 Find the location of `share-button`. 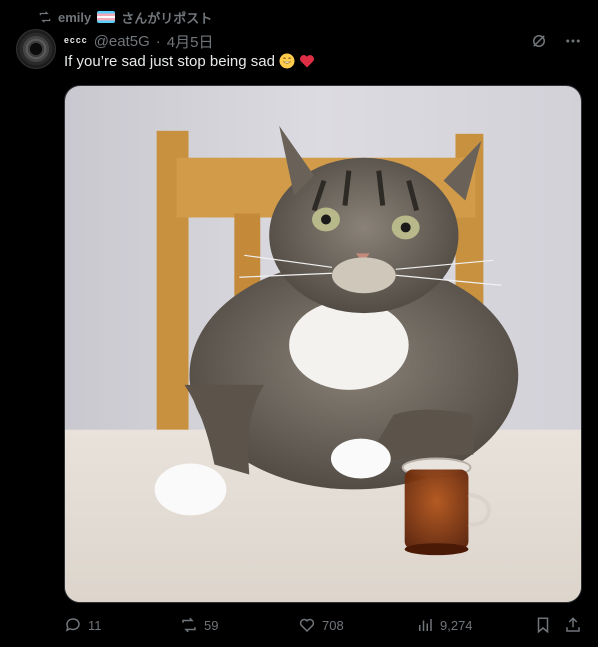

share-button is located at coordinates (573, 625).